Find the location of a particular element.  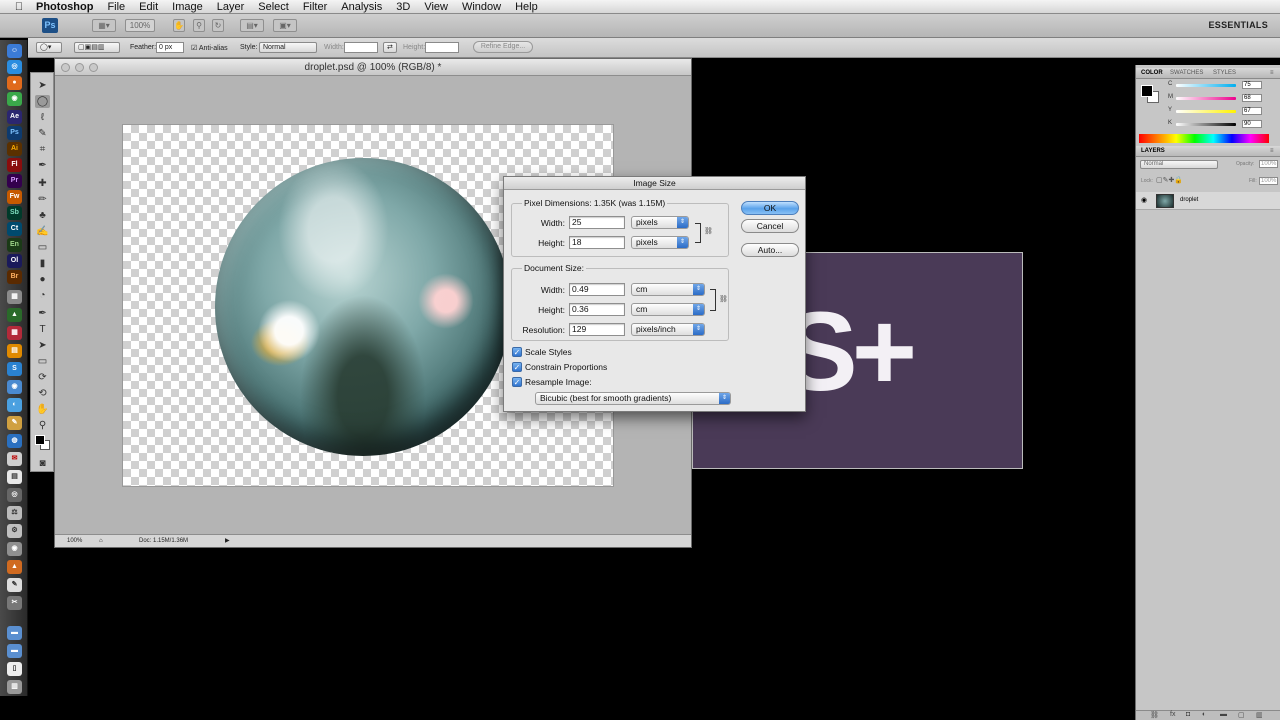

soundbooth-icon: Sb is located at coordinates (14, 213).